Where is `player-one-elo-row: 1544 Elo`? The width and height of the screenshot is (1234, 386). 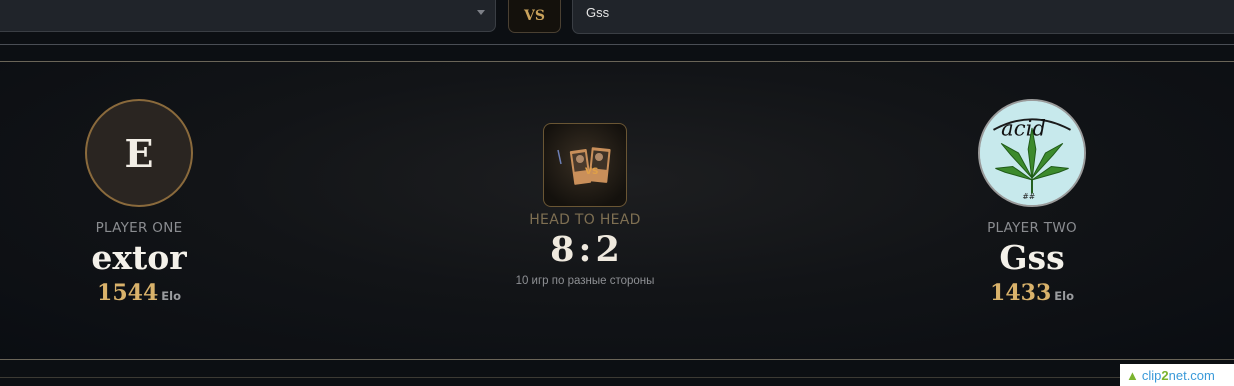 player-one-elo-row: 1544 Elo is located at coordinates (139, 293).